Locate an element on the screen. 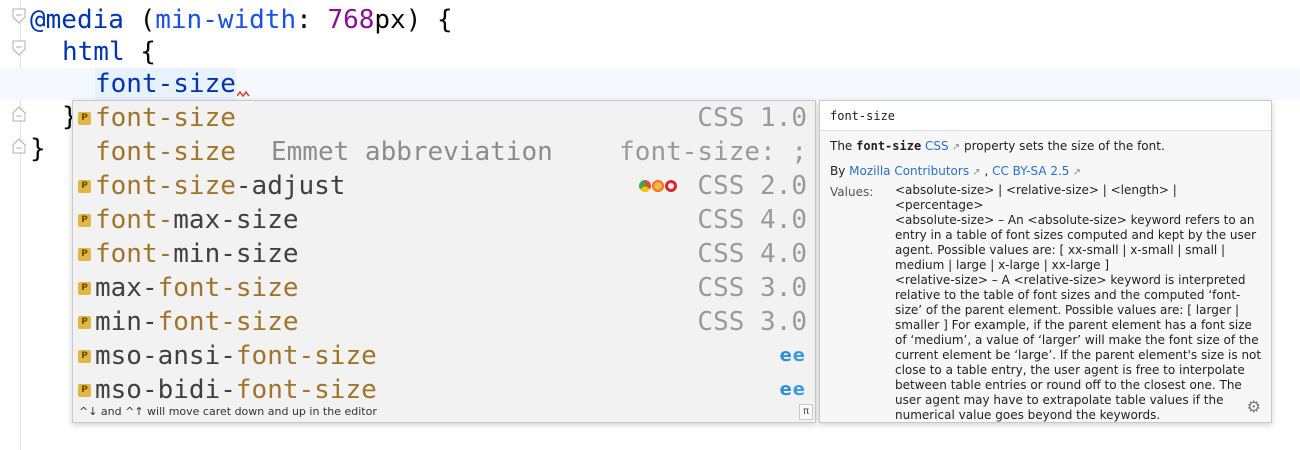 This screenshot has width=1300, height=450. completion-item-label: font-size-adjust is located at coordinates (220, 186).